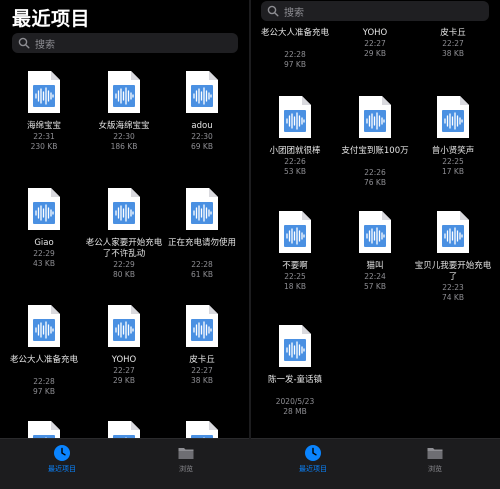 This screenshot has height=489, width=500. What do you see at coordinates (453, 268) in the screenshot?
I see `file-item: 宝贝儿我要开始充电了 22:23 74 KB` at bounding box center [453, 268].